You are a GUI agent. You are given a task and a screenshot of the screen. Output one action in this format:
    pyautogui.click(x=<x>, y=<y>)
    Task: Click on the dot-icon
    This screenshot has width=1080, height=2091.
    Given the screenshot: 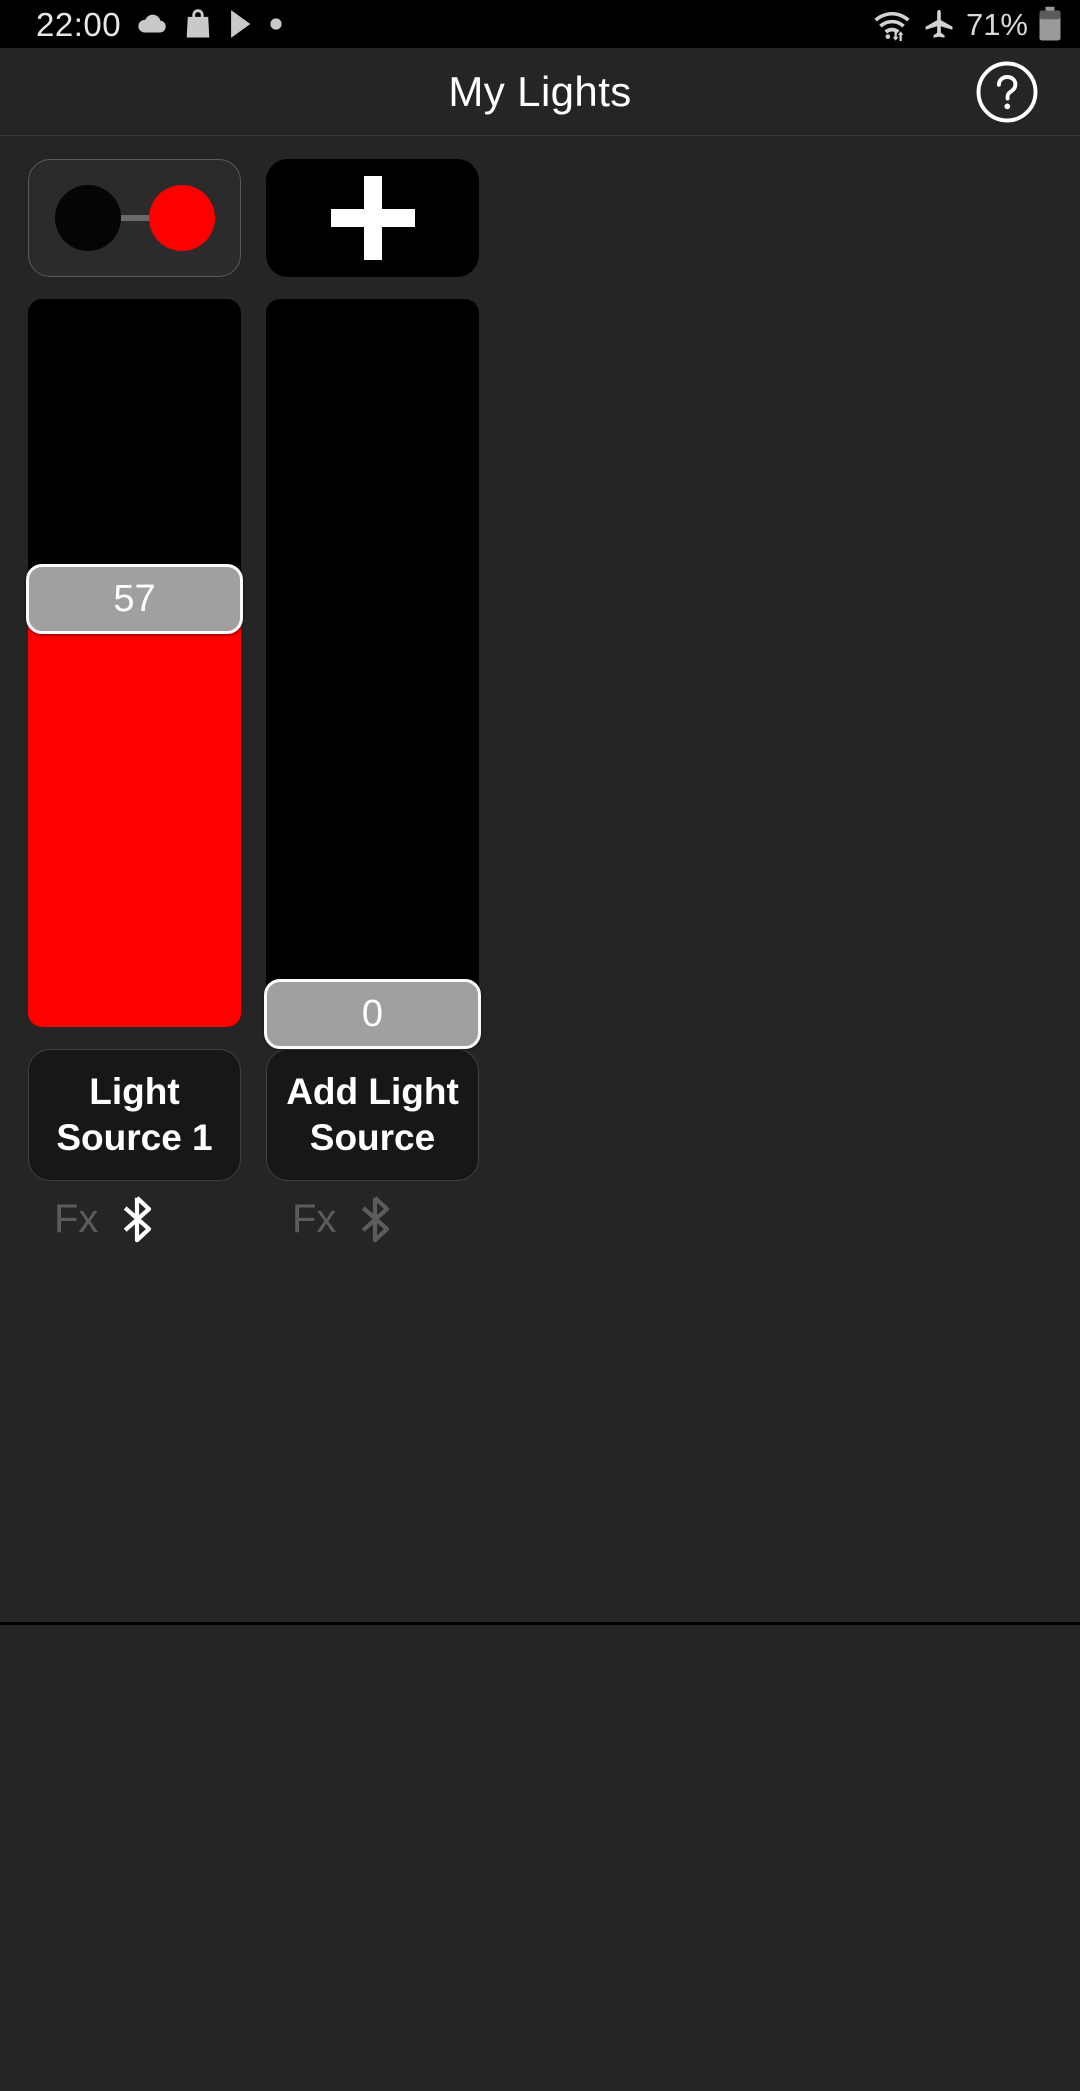 What is the action you would take?
    pyautogui.click(x=276, y=24)
    